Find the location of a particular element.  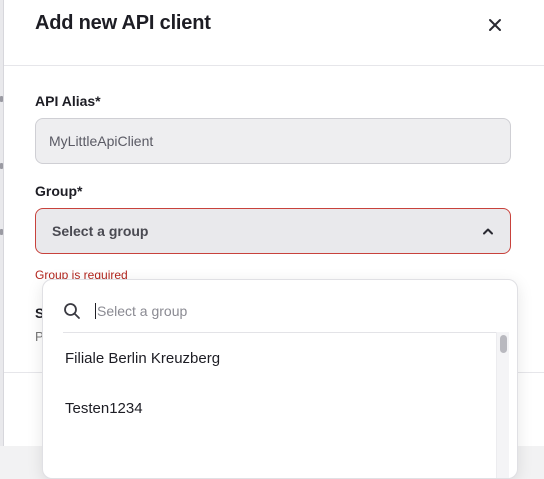

scrollbar-thumb is located at coordinates (503, 344).